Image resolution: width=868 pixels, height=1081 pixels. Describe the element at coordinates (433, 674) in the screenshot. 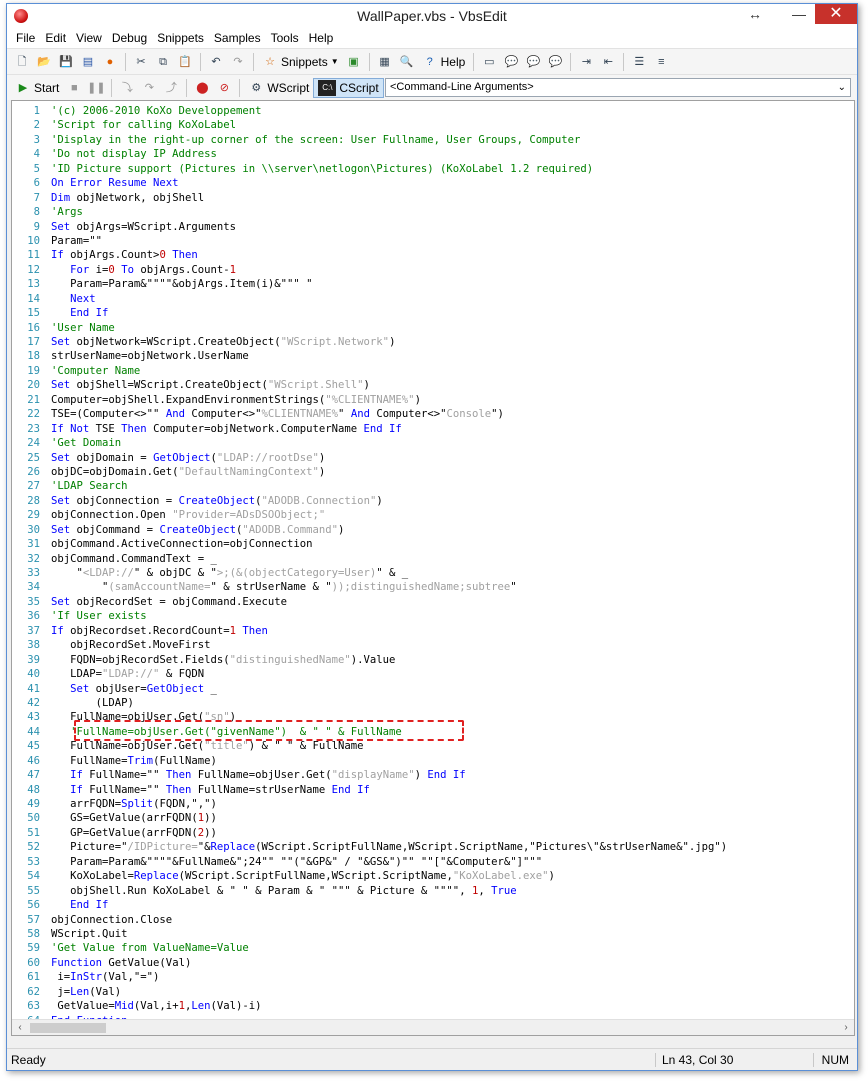

I see `code-line: 40 LDAP="LDAP://" & FQDN` at that location.